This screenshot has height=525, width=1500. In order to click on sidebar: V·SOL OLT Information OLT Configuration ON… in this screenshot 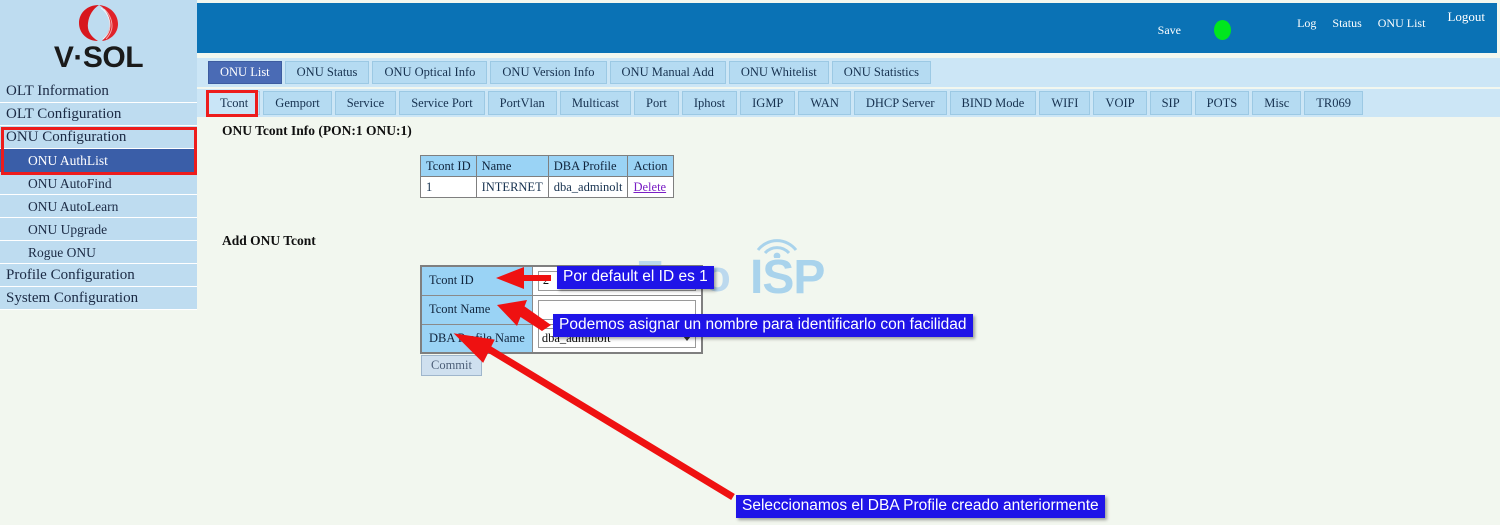, I will do `click(98, 155)`.